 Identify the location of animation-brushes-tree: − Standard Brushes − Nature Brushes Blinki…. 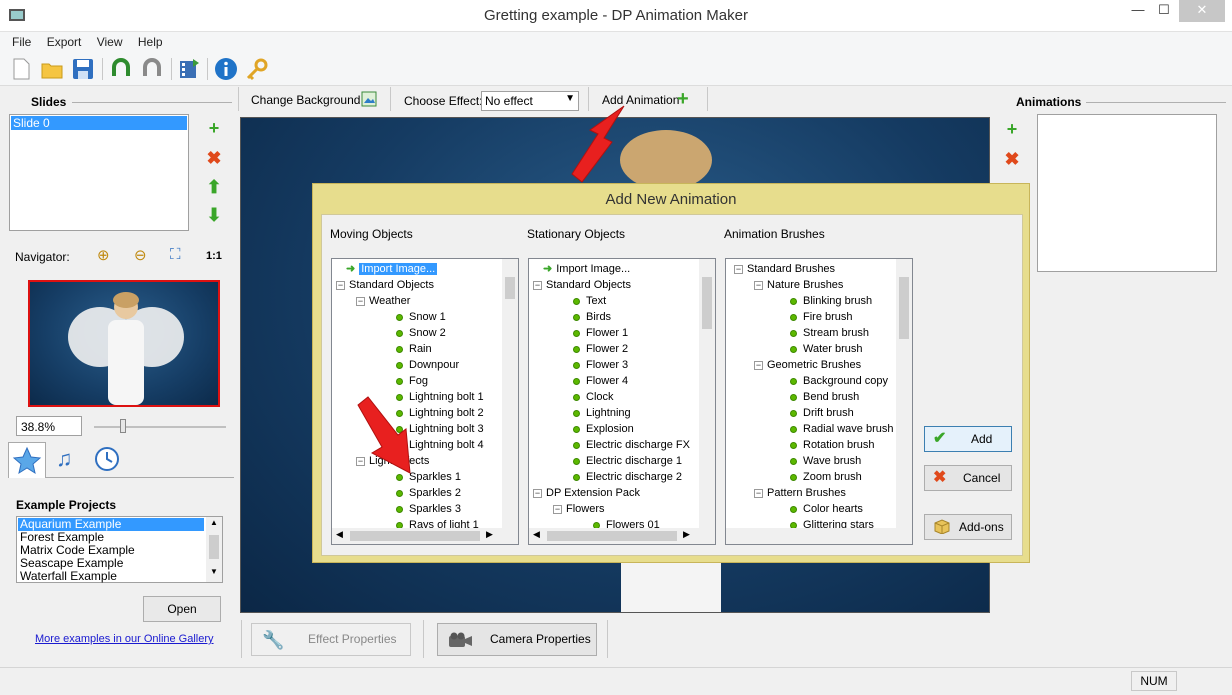
(819, 401).